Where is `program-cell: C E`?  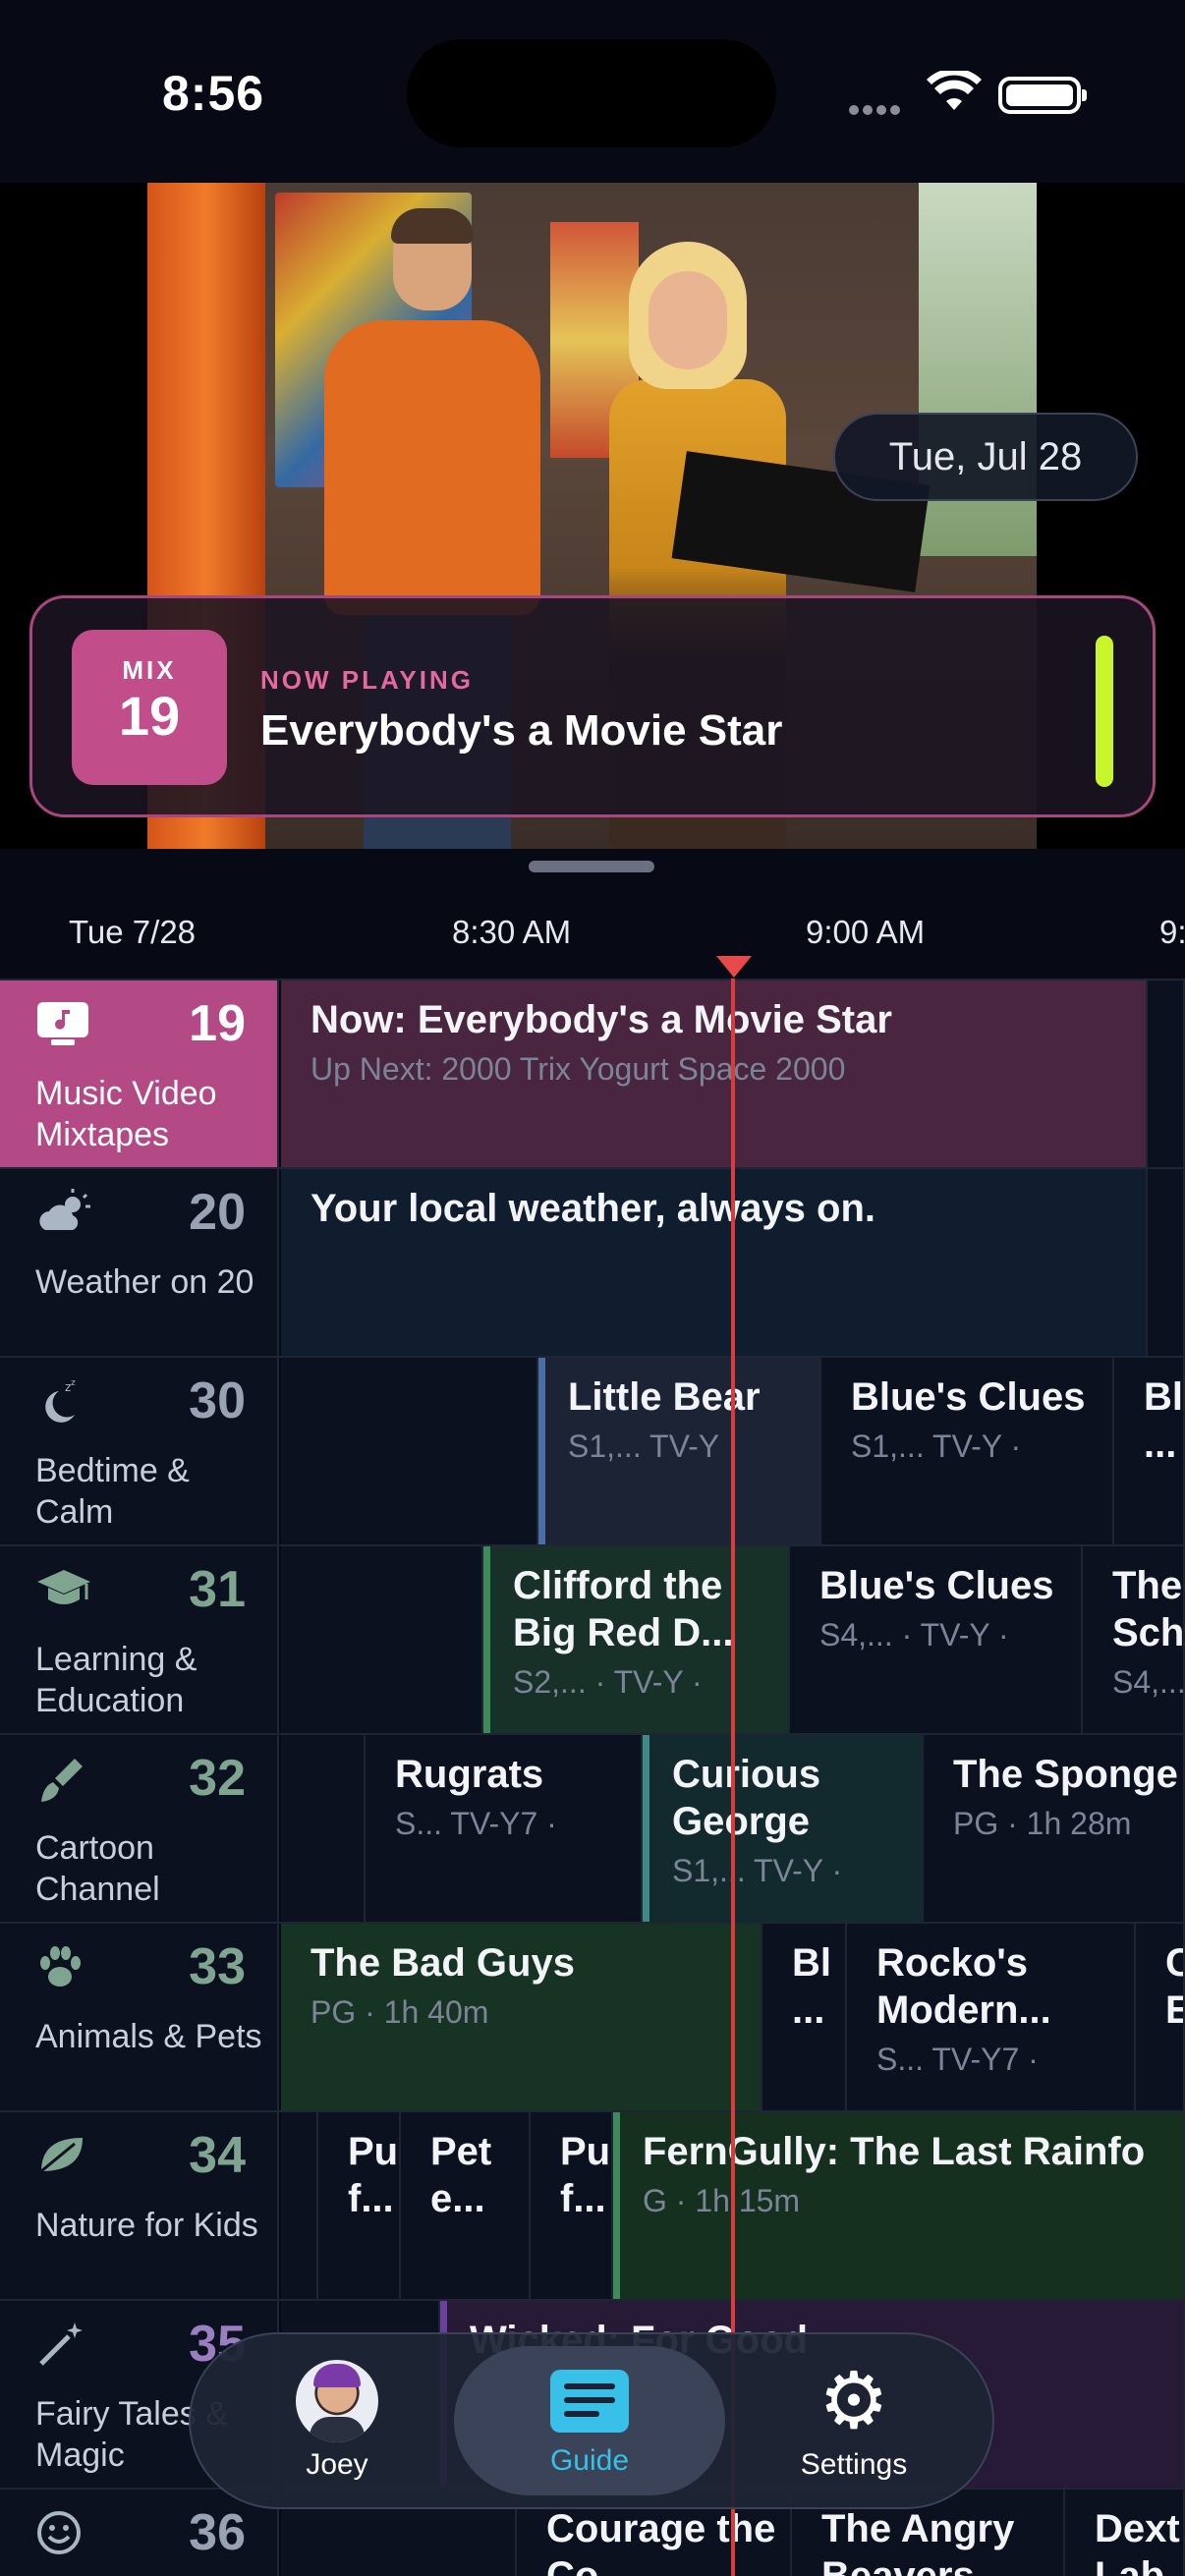
program-cell: C E is located at coordinates (1161, 2017).